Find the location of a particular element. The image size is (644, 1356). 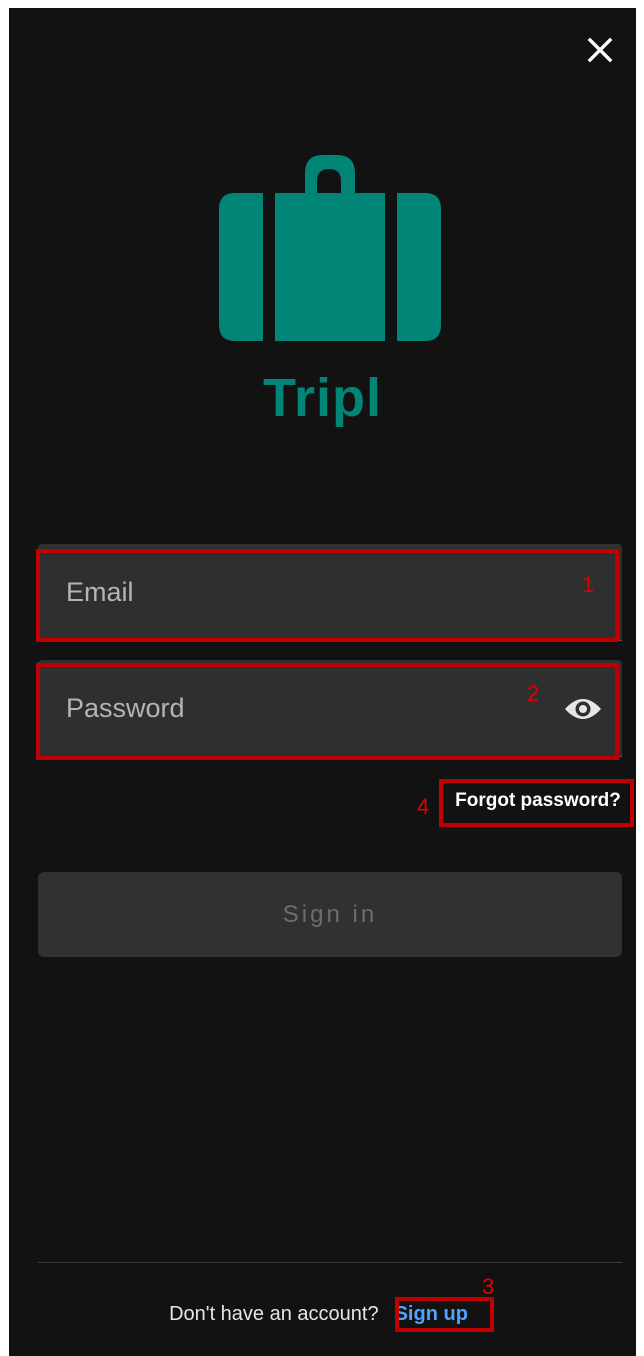

email-field is located at coordinates (330, 592).